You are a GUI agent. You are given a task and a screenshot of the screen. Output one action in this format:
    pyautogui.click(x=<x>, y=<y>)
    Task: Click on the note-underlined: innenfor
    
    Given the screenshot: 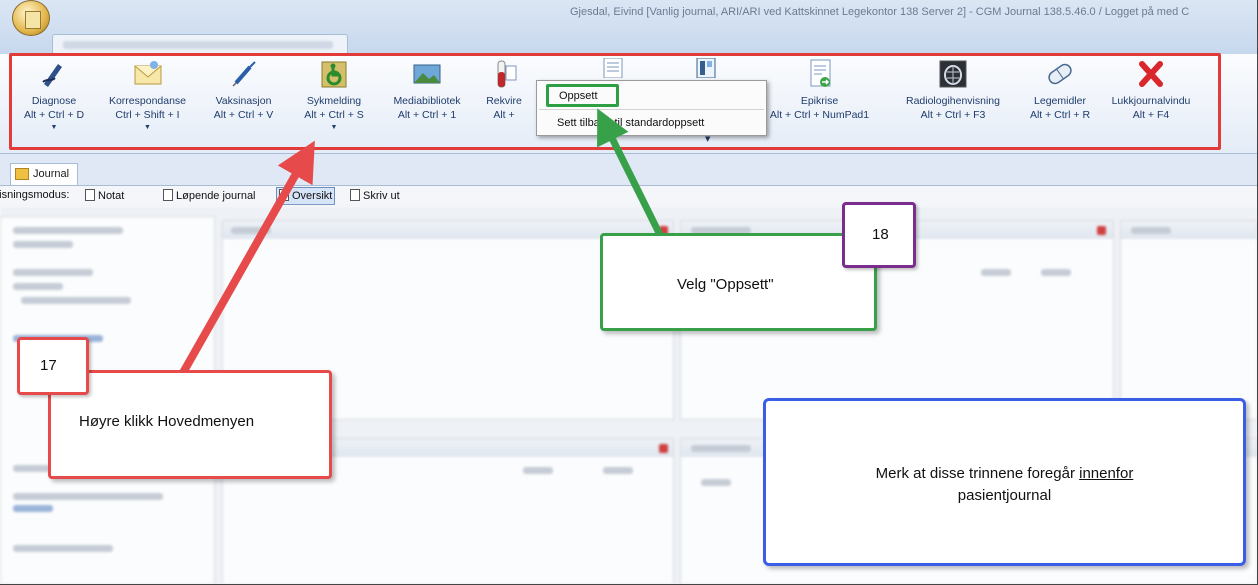 What is the action you would take?
    pyautogui.click(x=1106, y=473)
    